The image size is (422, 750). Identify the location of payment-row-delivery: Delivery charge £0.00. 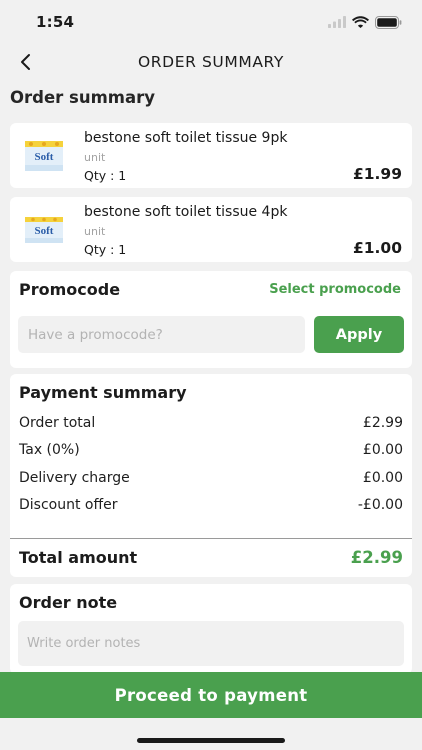
(211, 478).